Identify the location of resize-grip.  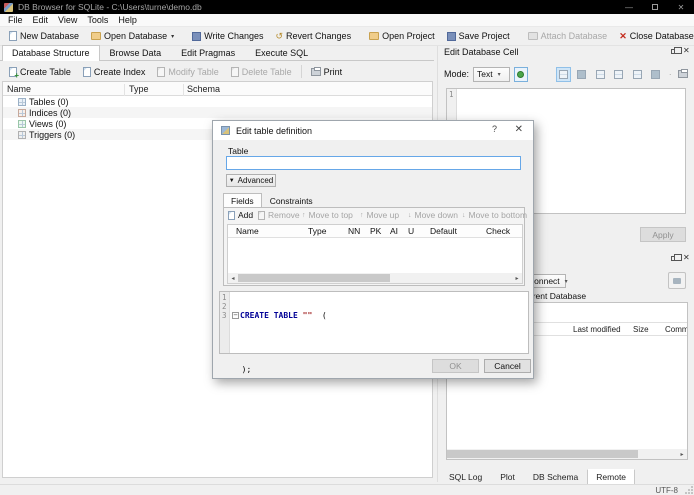
(689, 490).